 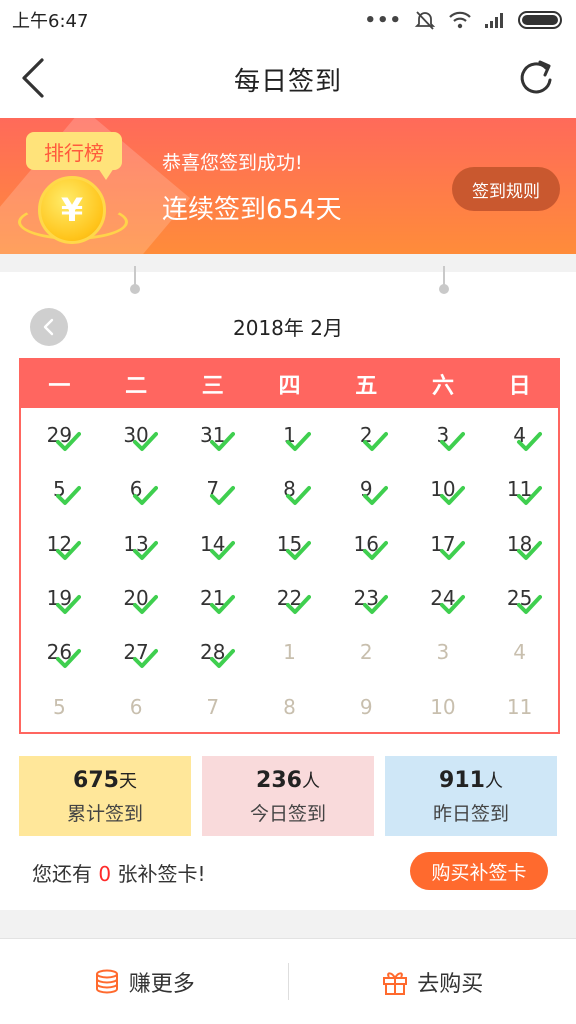 I want to click on calendar-day-checked: 1, so click(x=289, y=435).